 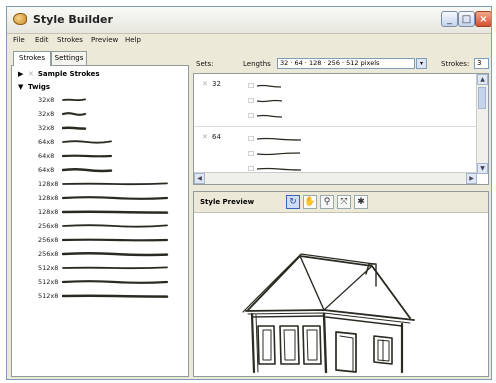 I want to click on preview-toolbar: Style Preview ↻ ✋ ⚲ ⤧ ✱, so click(x=341, y=202).